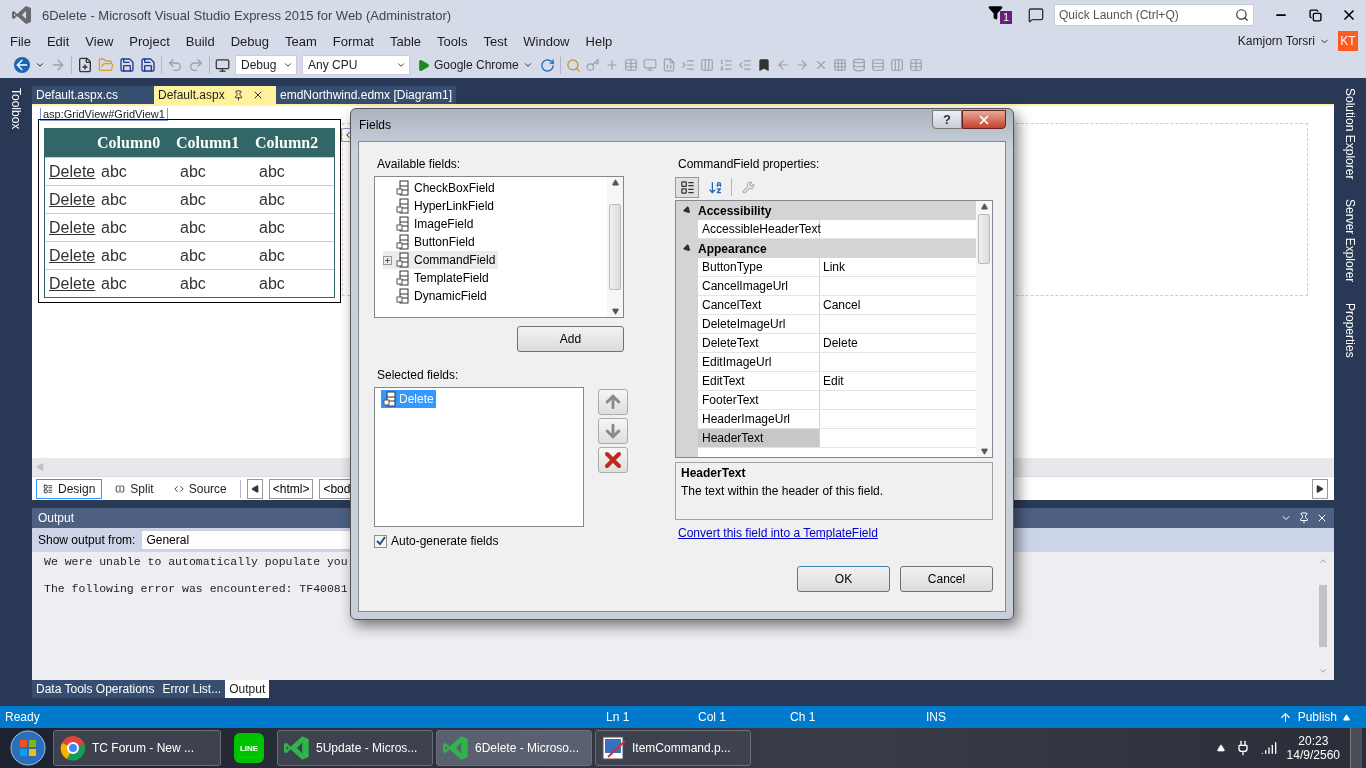 The image size is (1366, 768). I want to click on description-text: The text within the header of this field., so click(783, 491).